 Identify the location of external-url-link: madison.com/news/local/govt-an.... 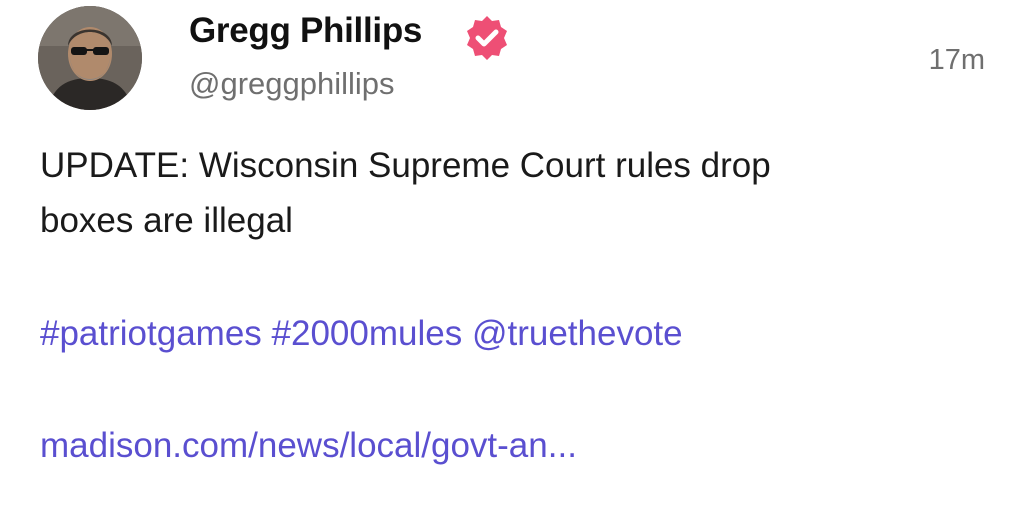
(308, 446).